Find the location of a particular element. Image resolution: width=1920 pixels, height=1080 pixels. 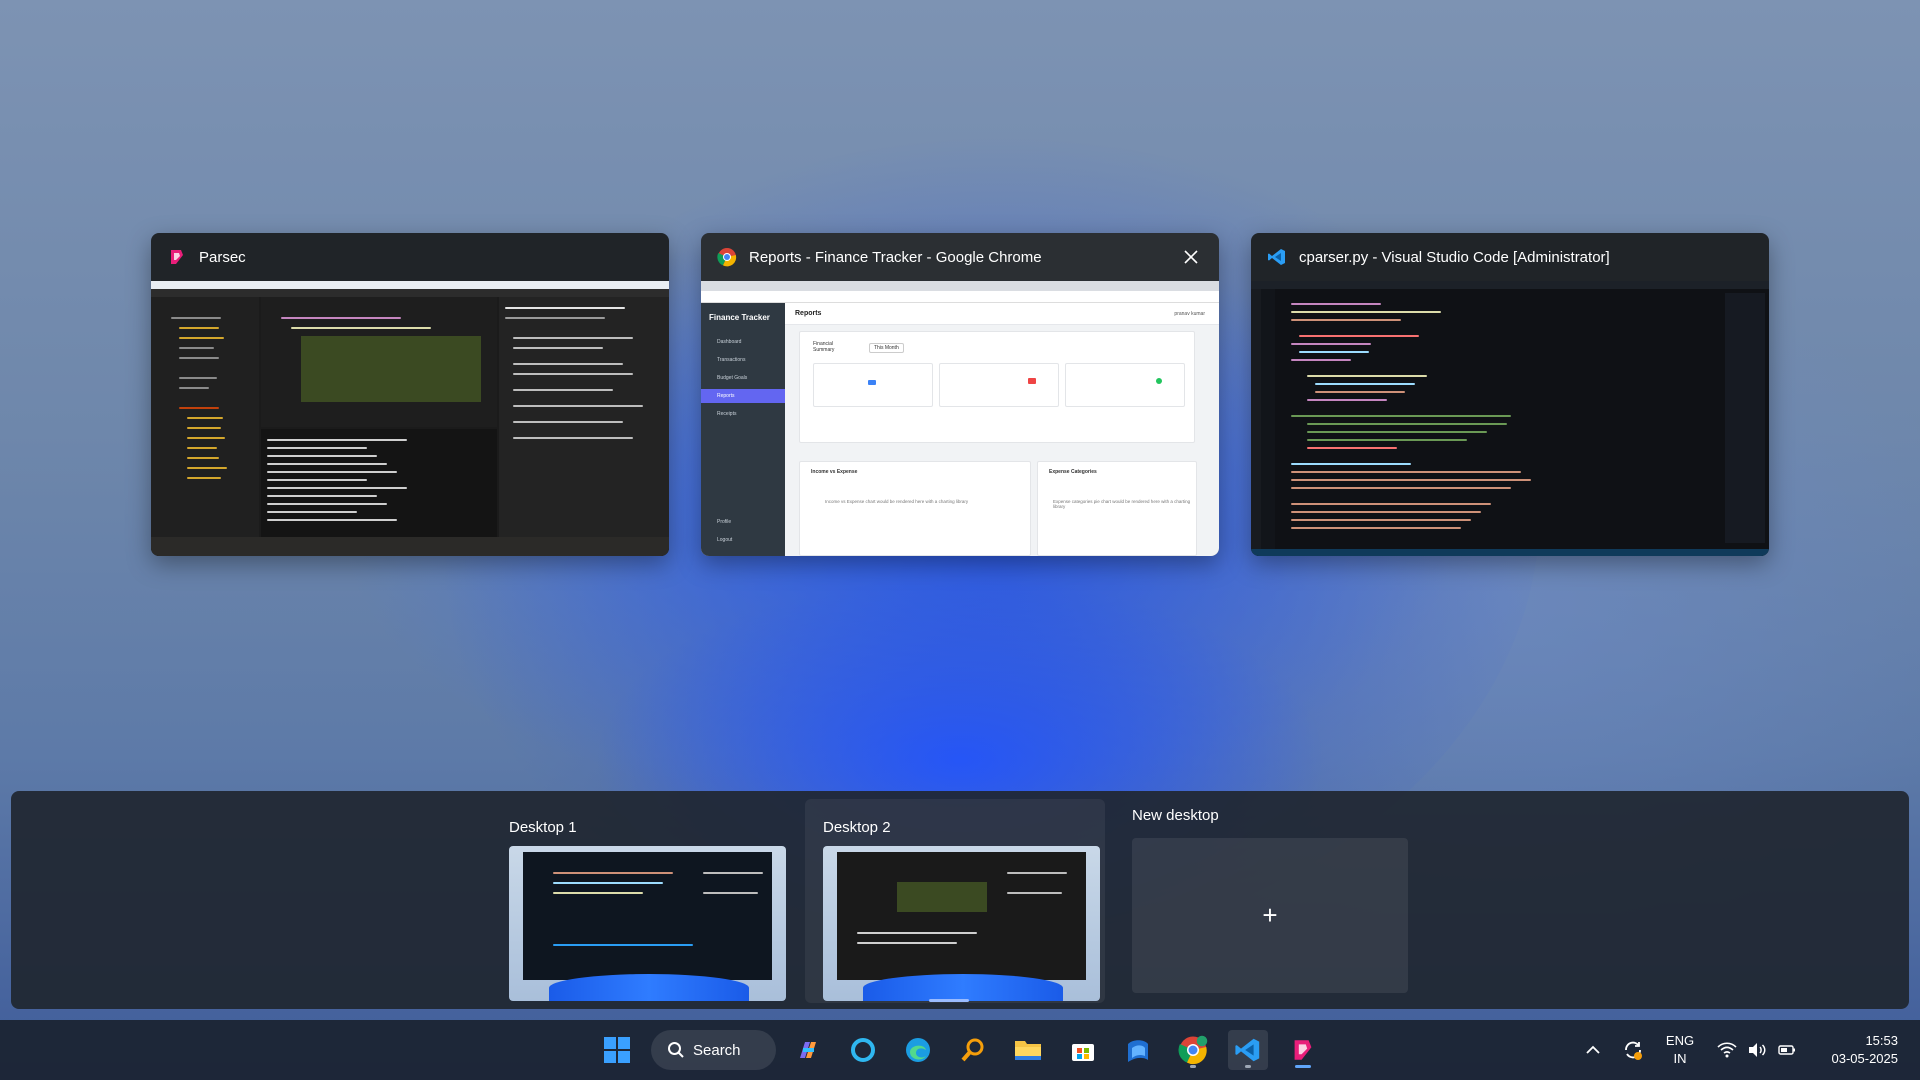

battery-icon is located at coordinates (1786, 1050).